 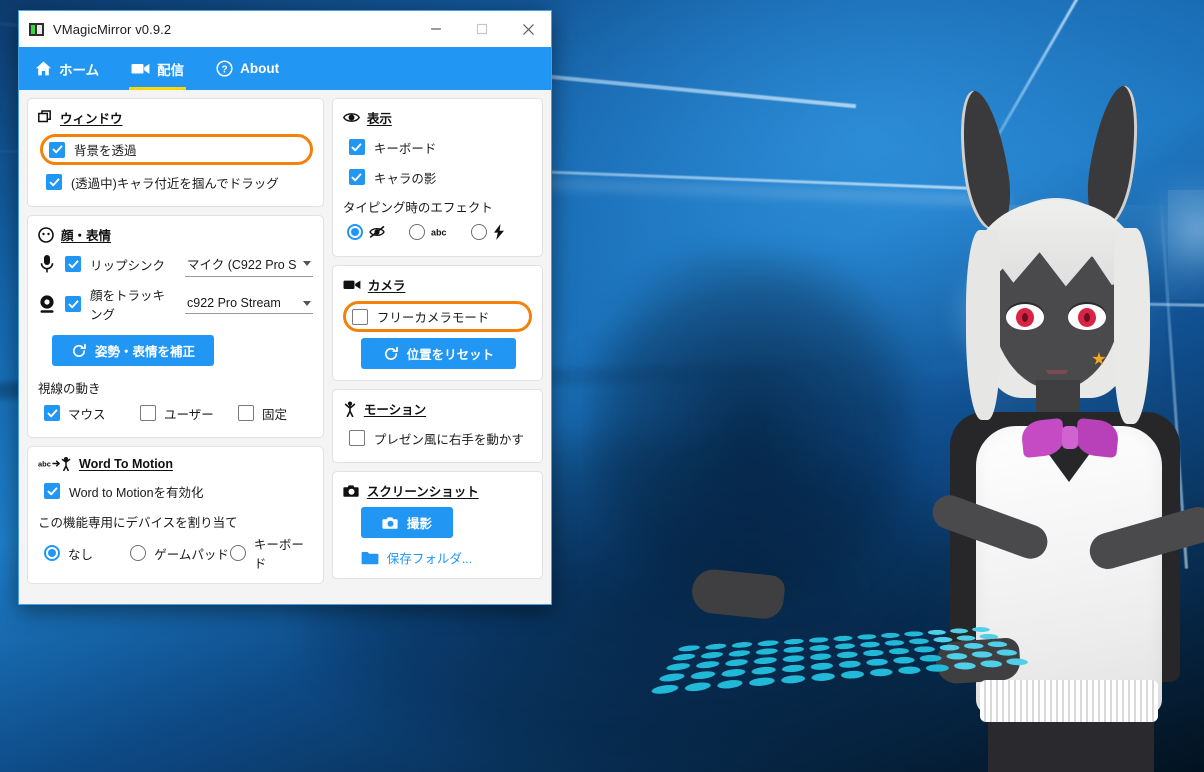 I want to click on drag-character-label: (透過中)キャラ付近を掴んでドラッグ, so click(x=175, y=183).